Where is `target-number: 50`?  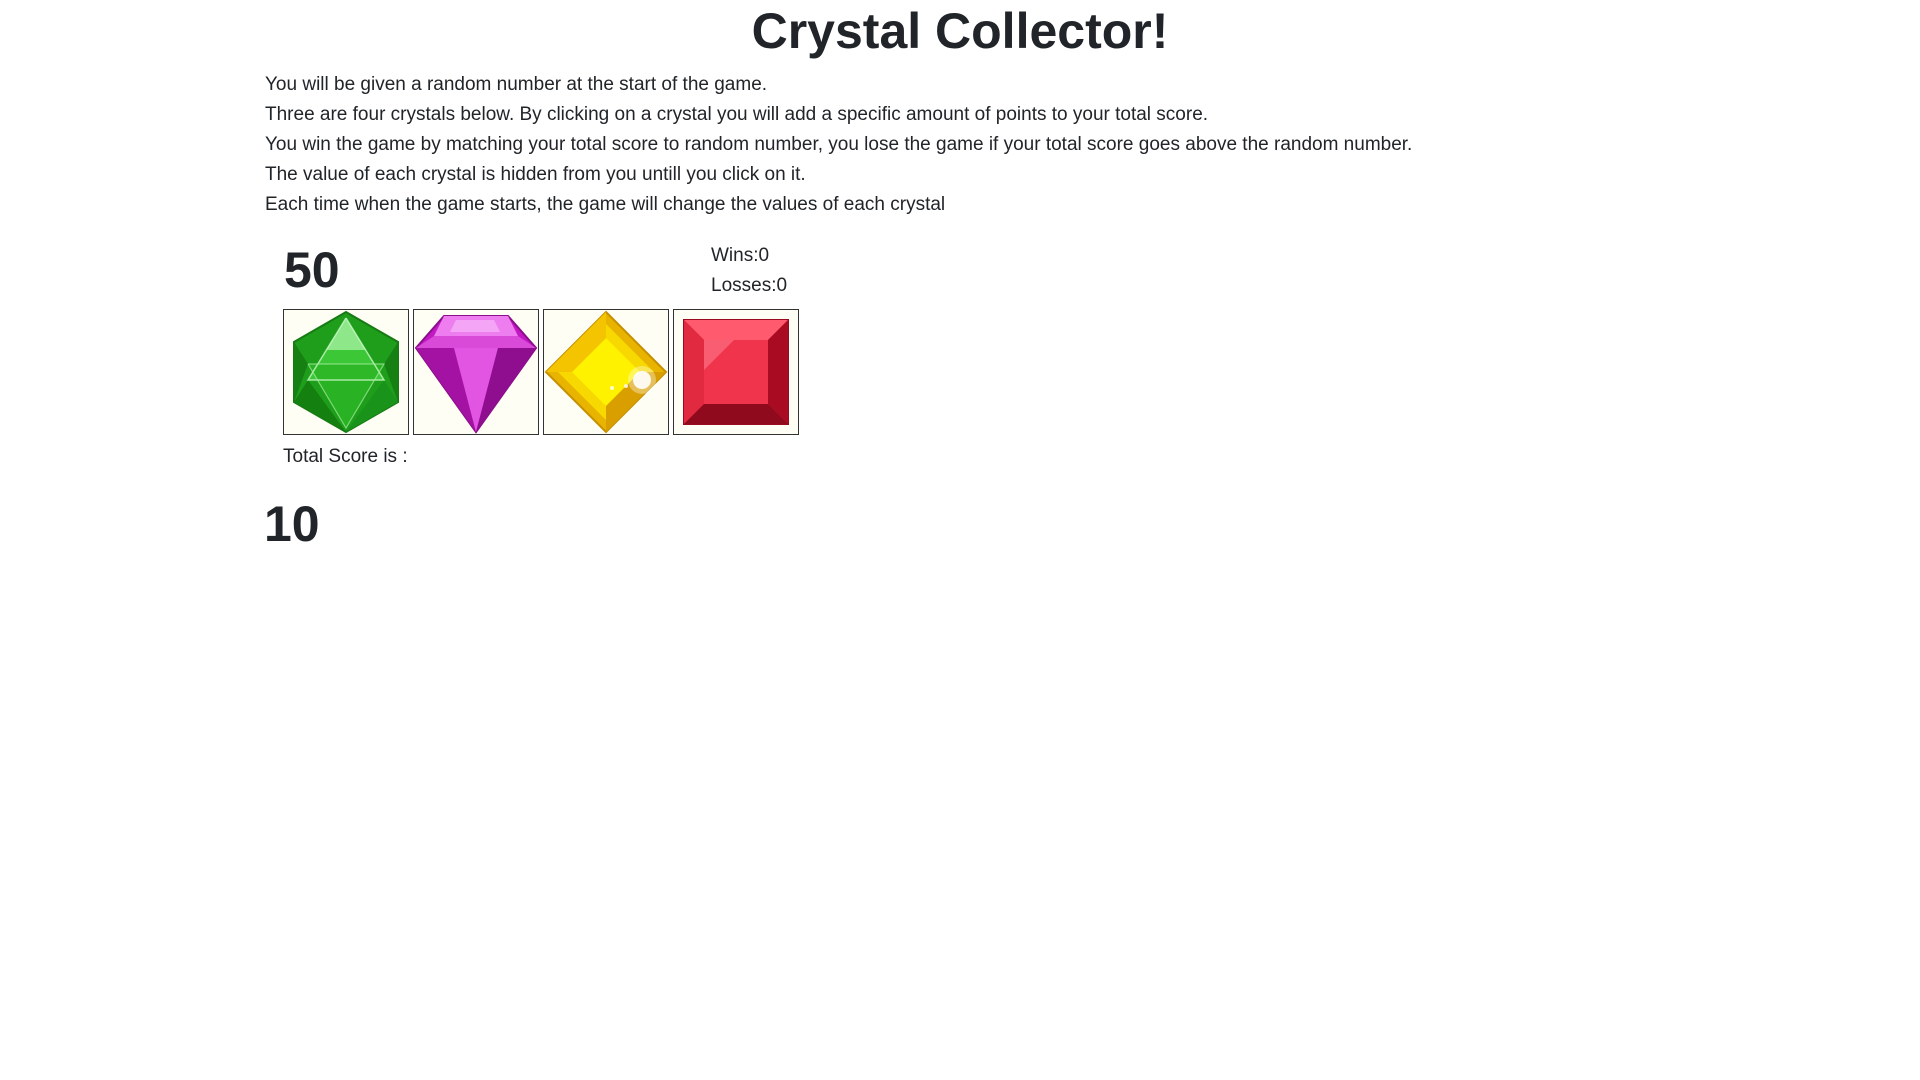 target-number: 50 is located at coordinates (312, 270).